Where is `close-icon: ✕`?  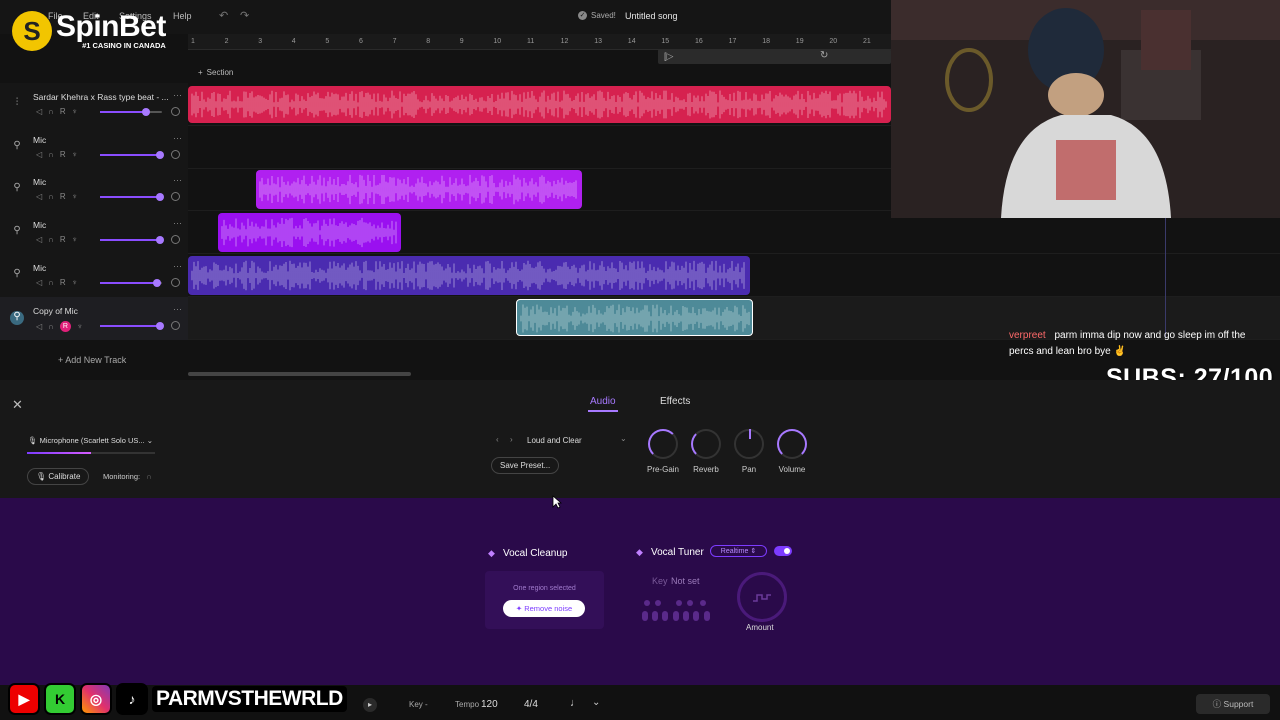 close-icon: ✕ is located at coordinates (17, 405).